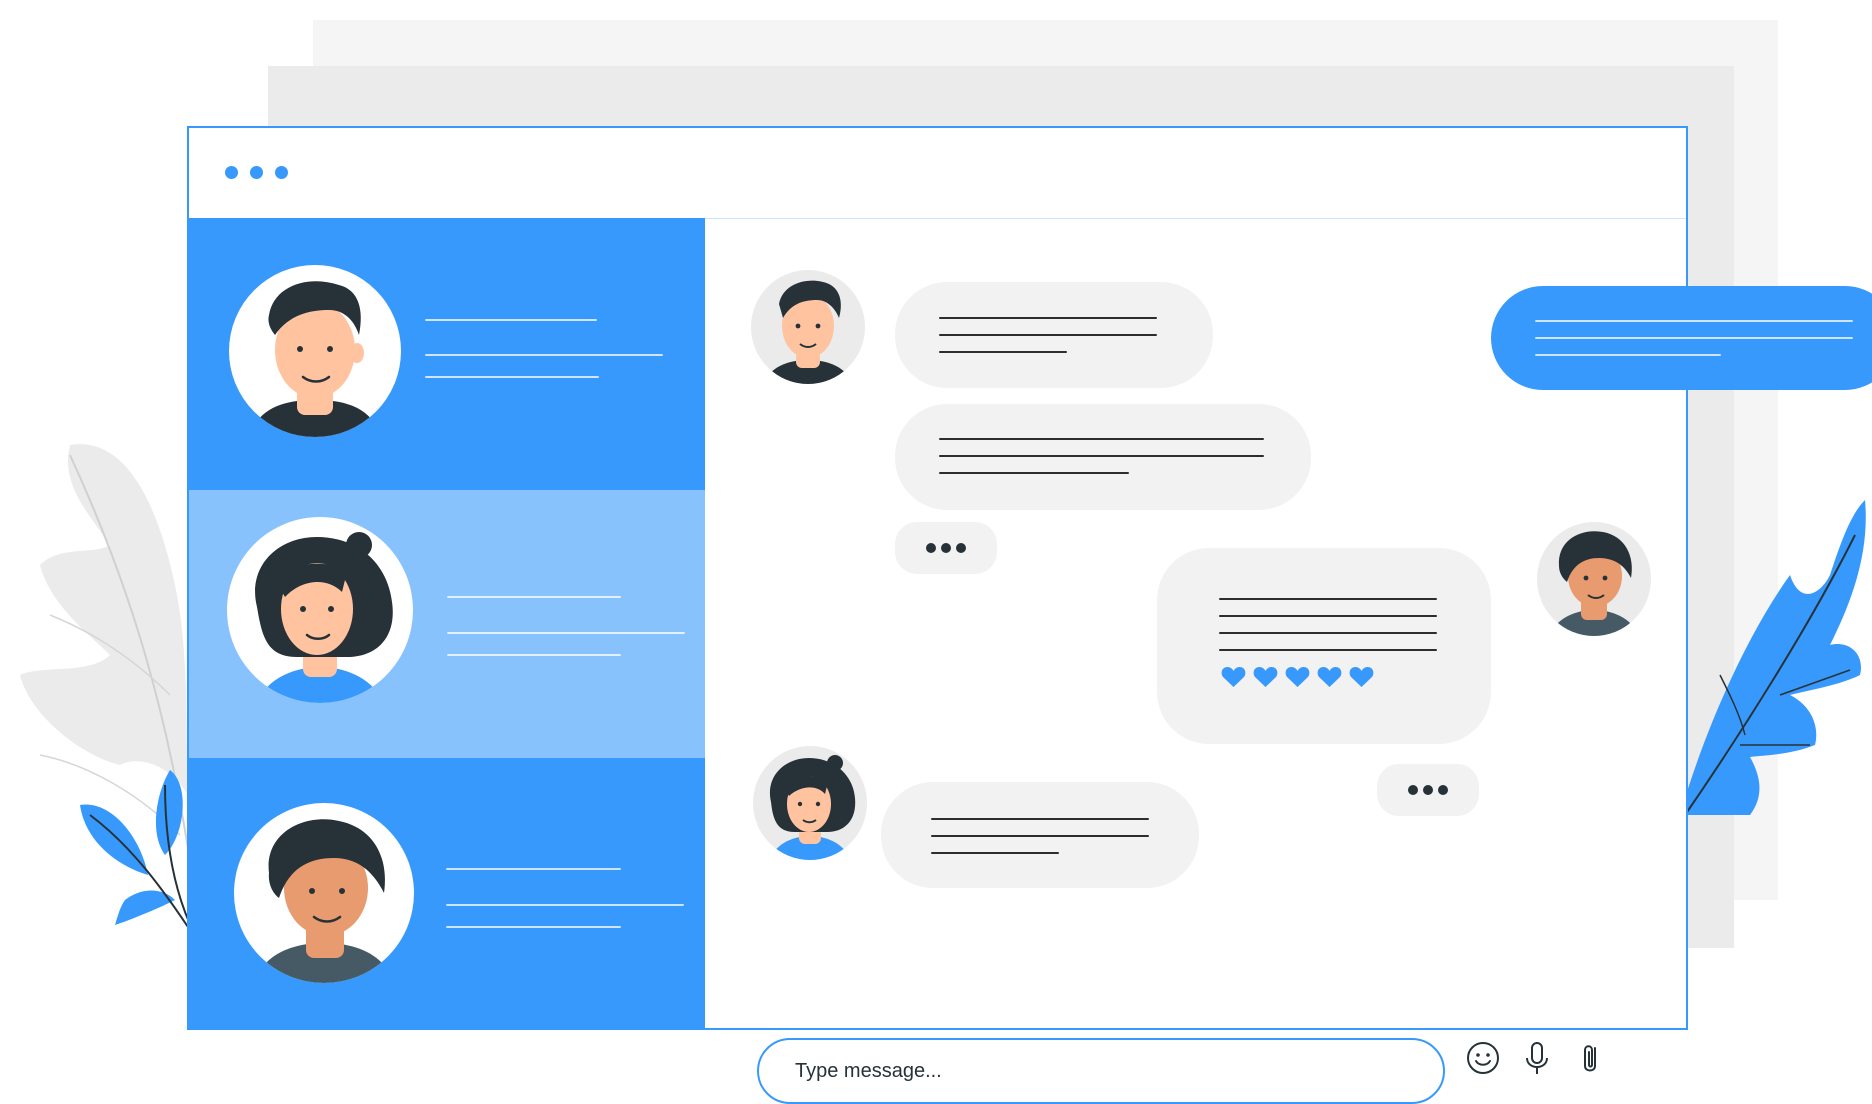 The width and height of the screenshot is (1872, 1104). I want to click on blue-leaf-decoration-right, so click(1773, 658).